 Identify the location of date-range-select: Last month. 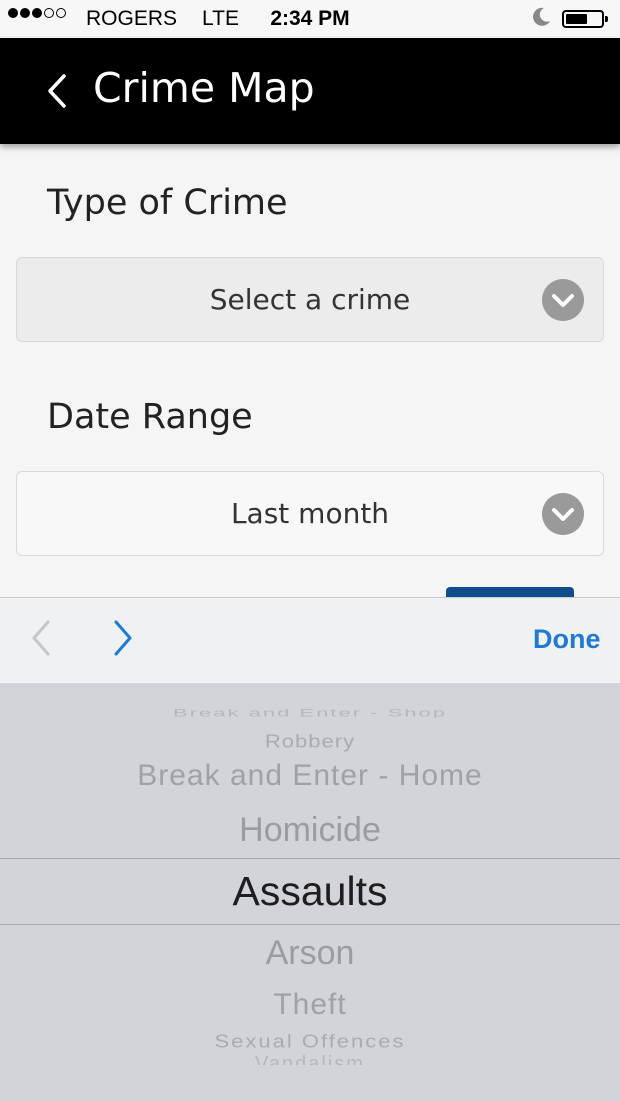
(310, 513).